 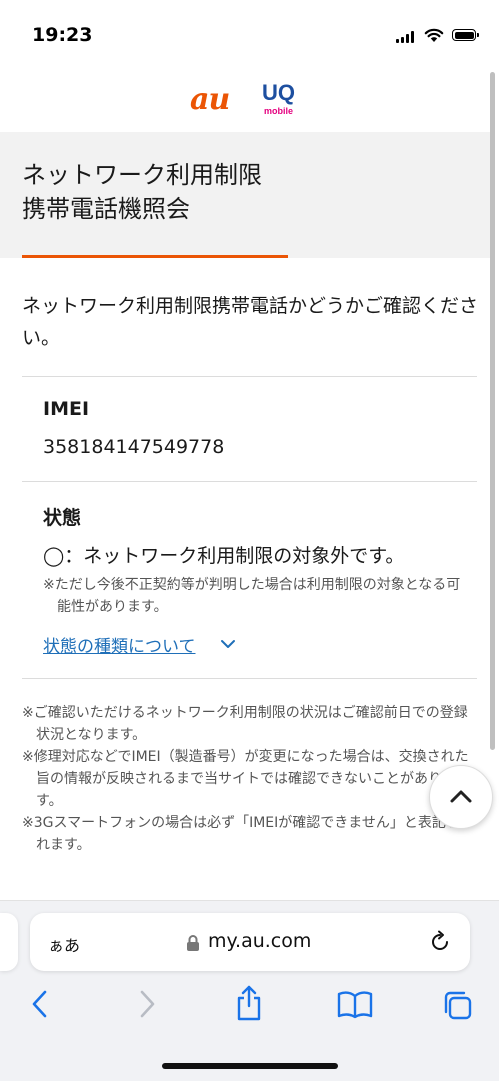 I want to click on title-band: ネットワーク利用制限 携帯電話機照会, so click(x=245, y=195).